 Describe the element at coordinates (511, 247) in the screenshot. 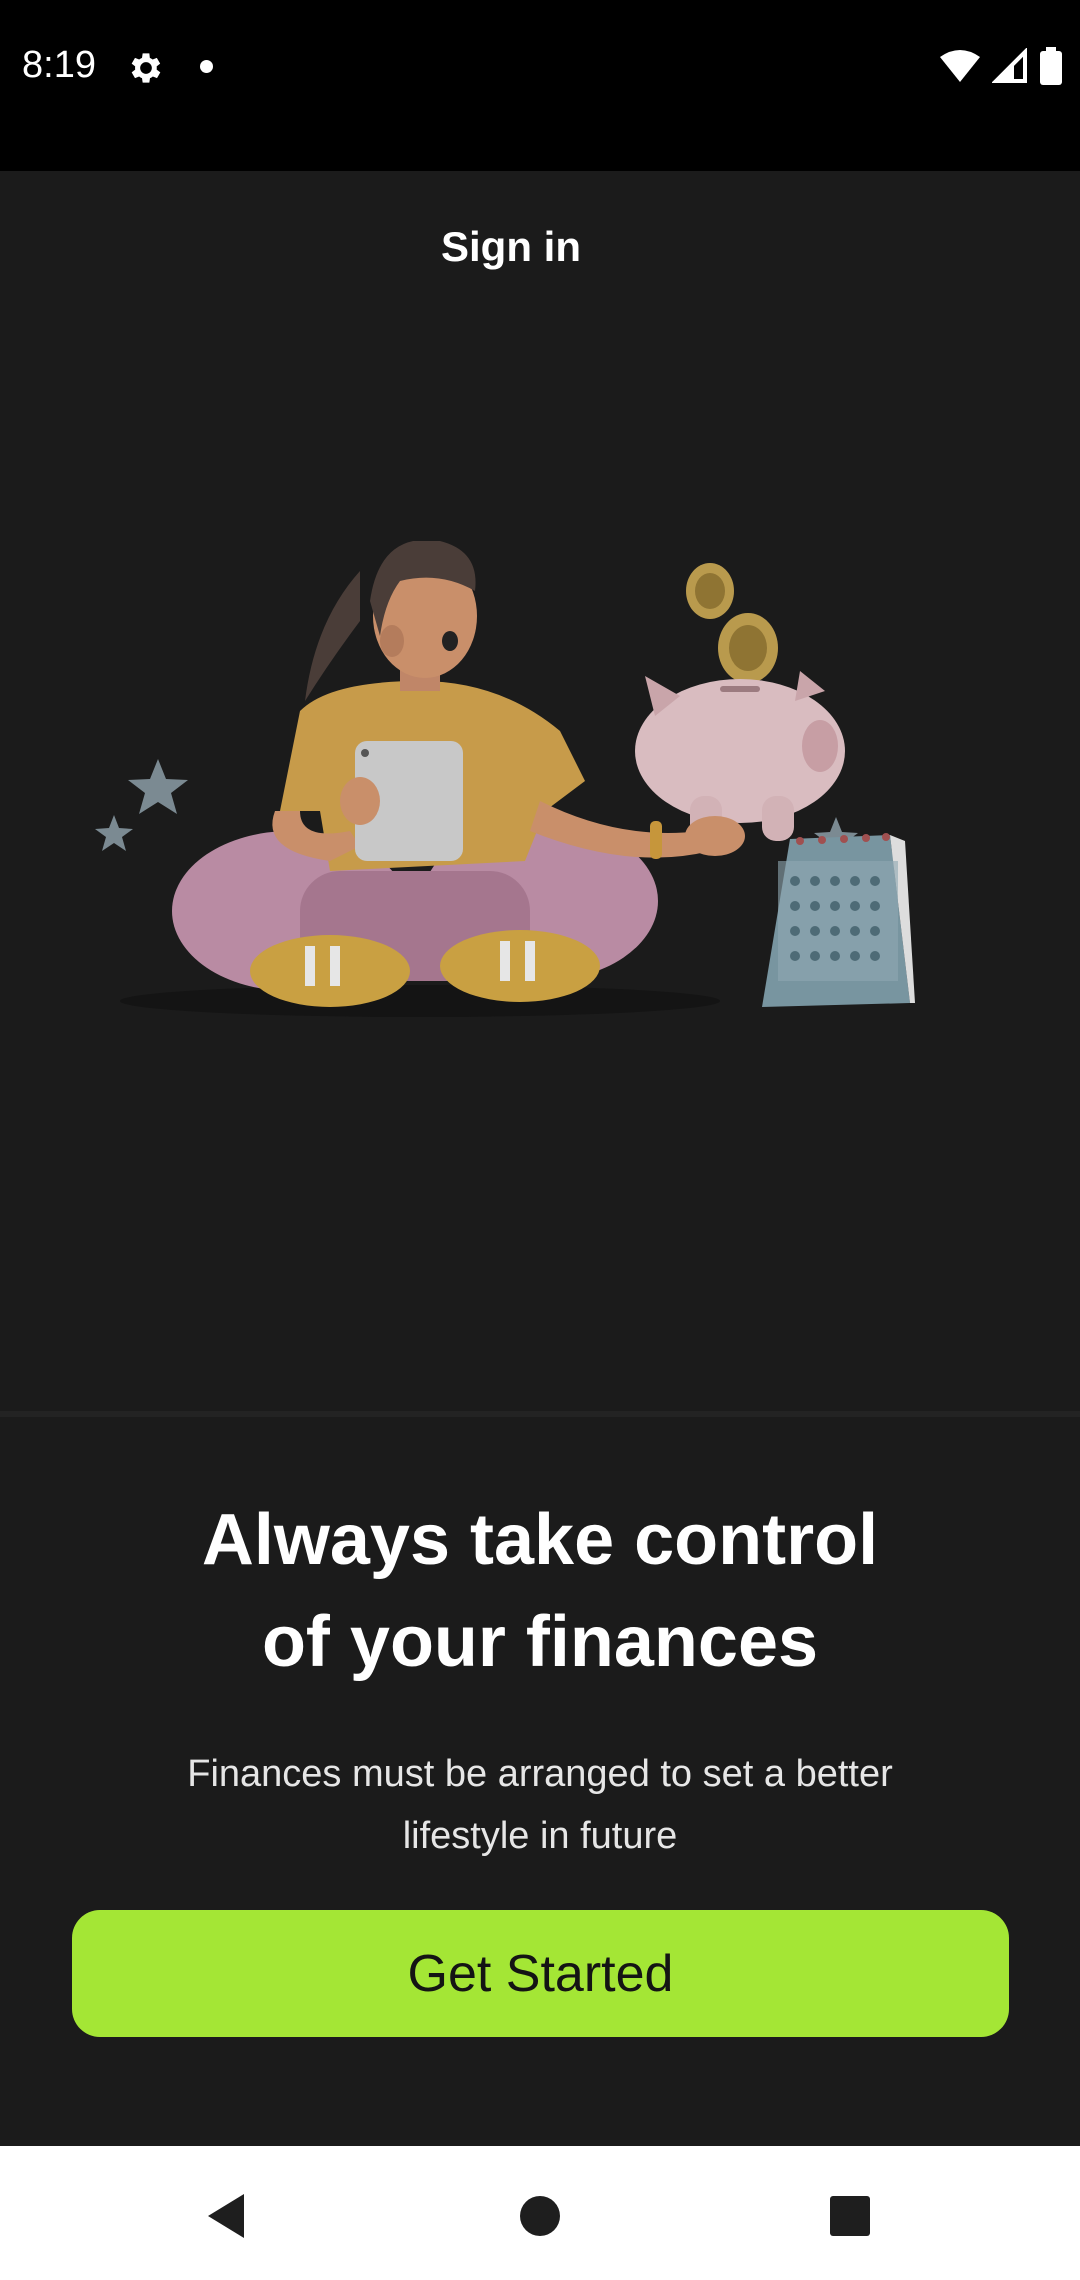

I see `page-title: Sign in` at that location.